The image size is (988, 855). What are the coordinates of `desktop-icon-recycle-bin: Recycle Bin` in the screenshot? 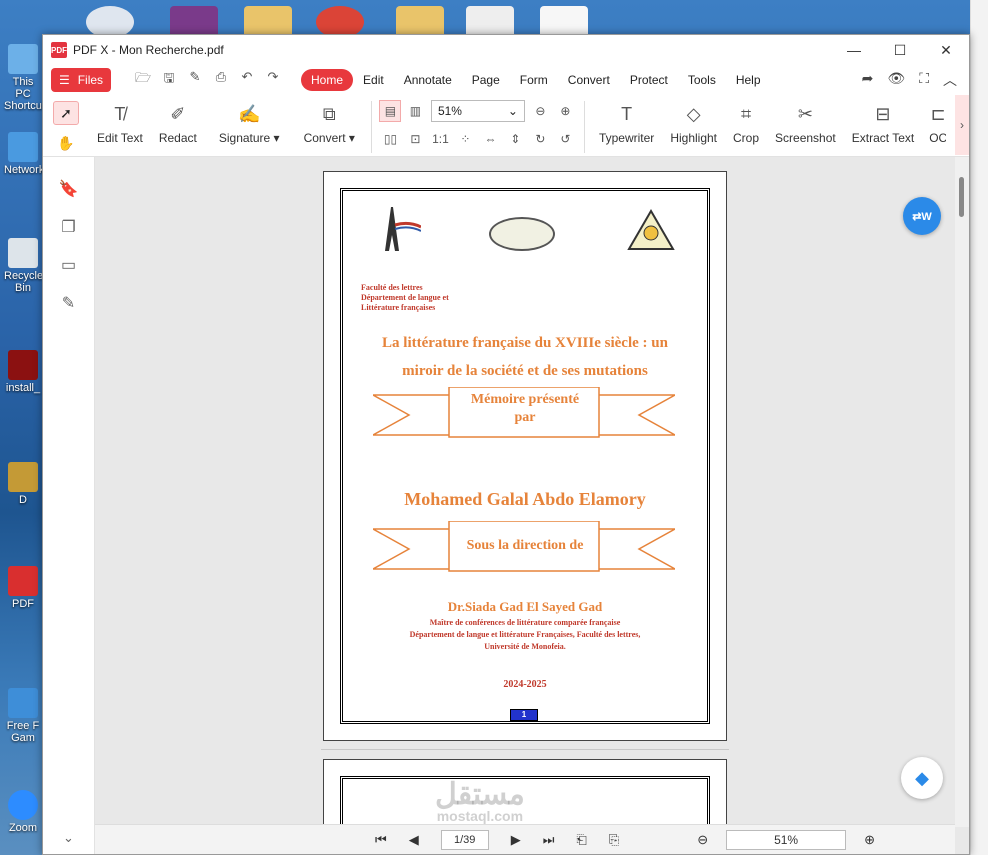 It's located at (23, 266).